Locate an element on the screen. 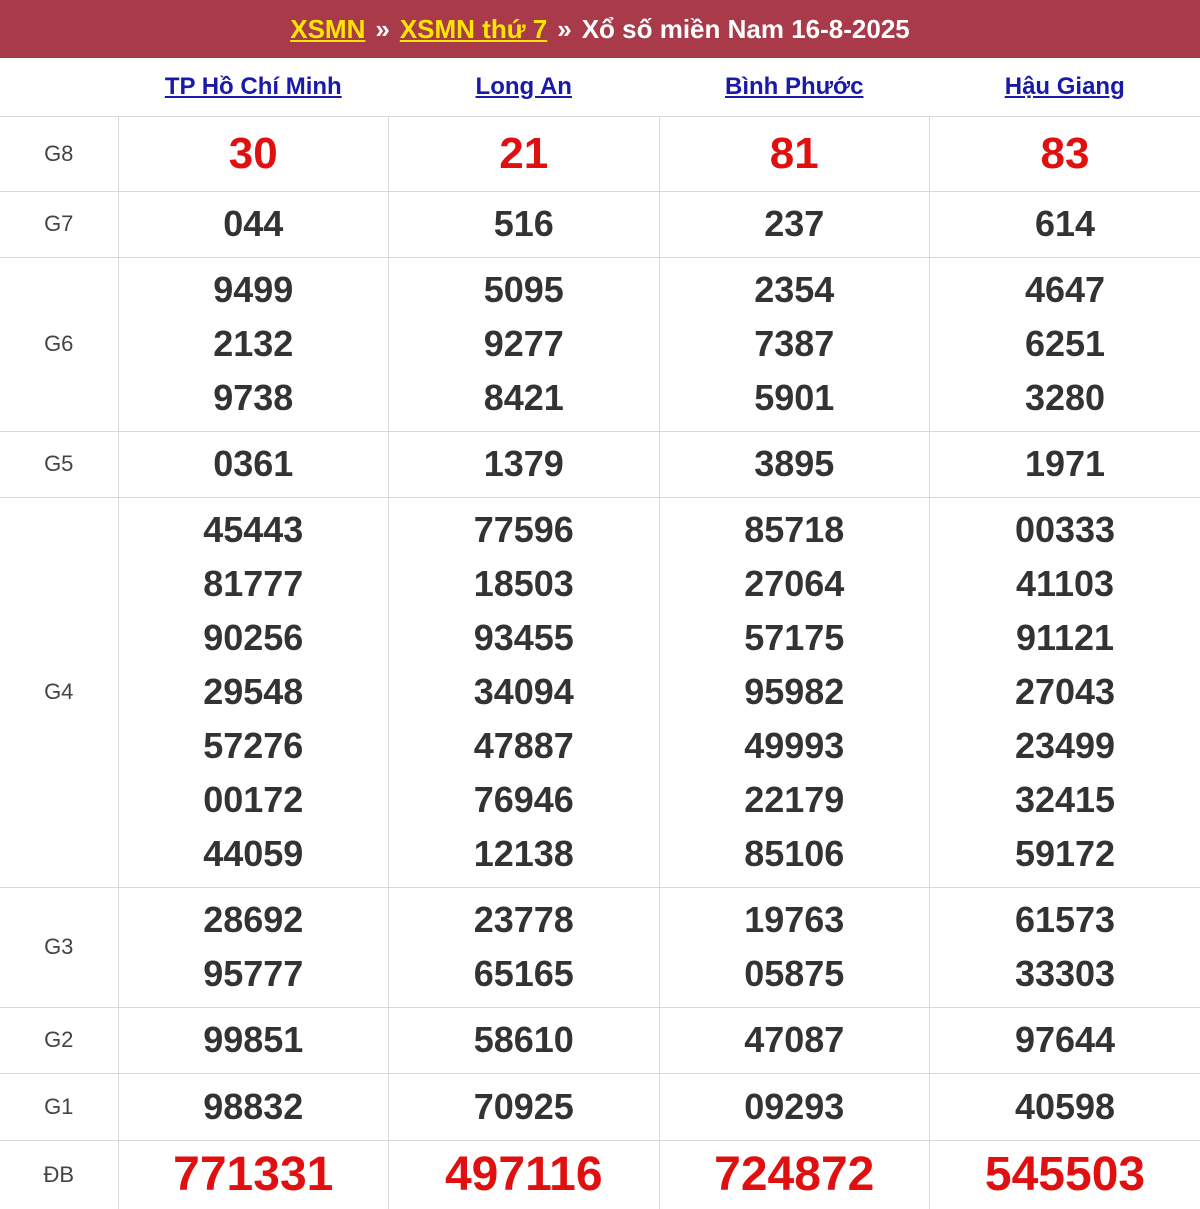 This screenshot has height=1209, width=1200. prize-label: G2 is located at coordinates (59, 1039).